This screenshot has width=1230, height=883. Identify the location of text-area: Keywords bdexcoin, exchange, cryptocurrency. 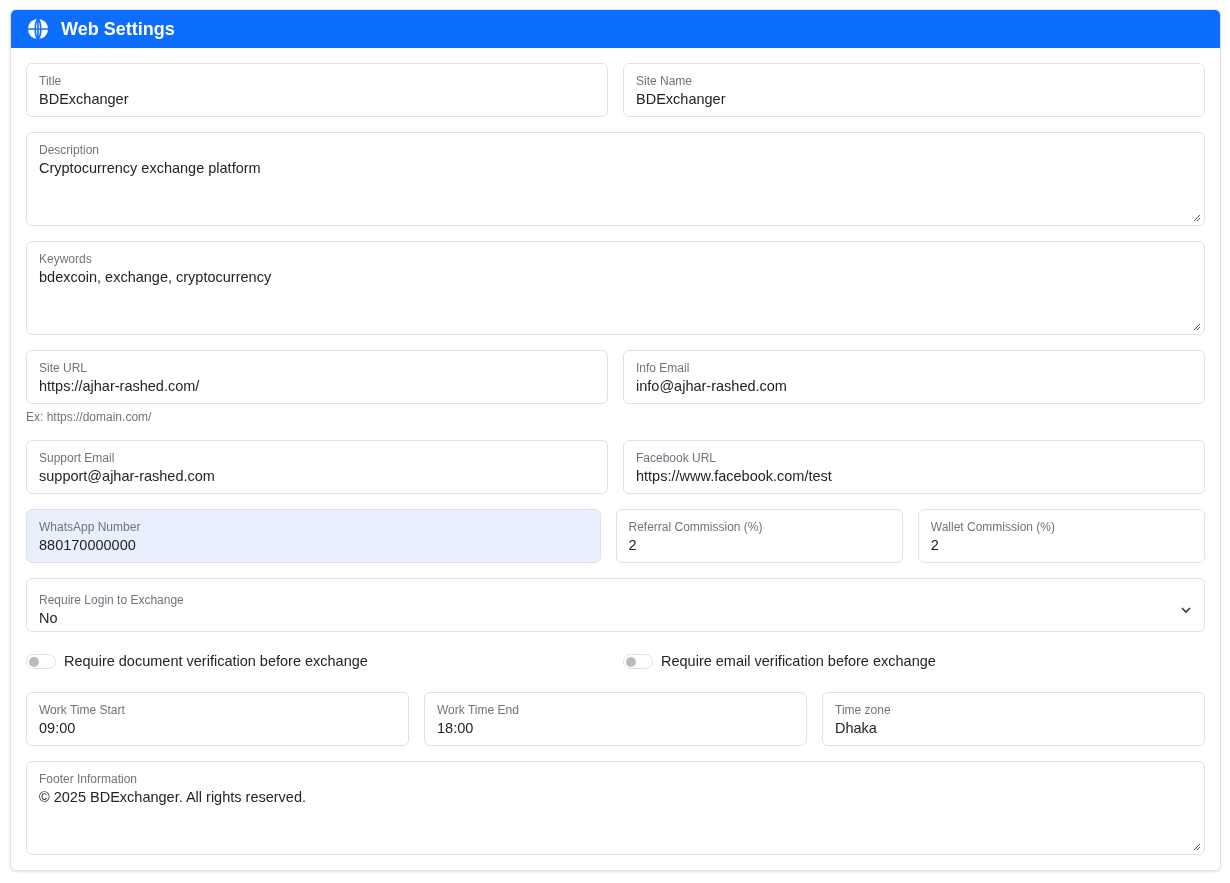
(615, 288).